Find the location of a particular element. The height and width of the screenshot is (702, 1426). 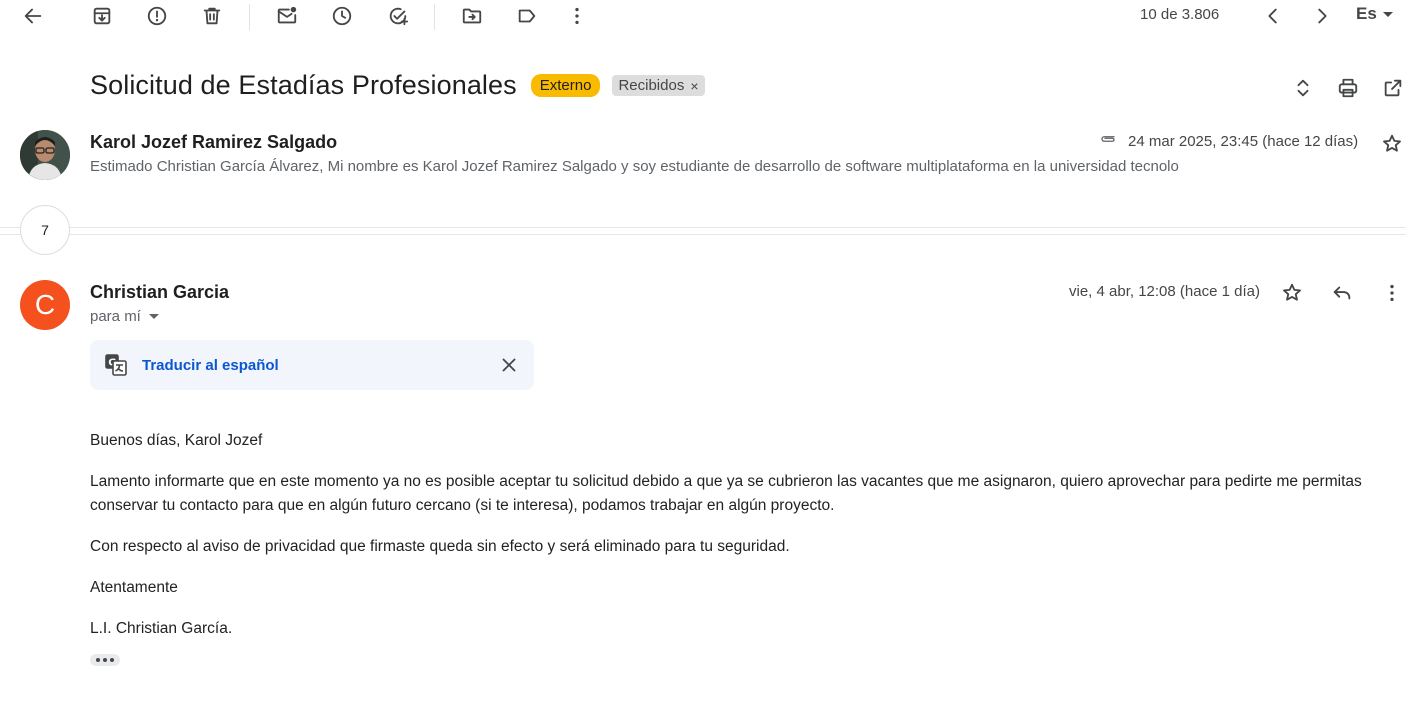

language-label: Es is located at coordinates (1366, 13).